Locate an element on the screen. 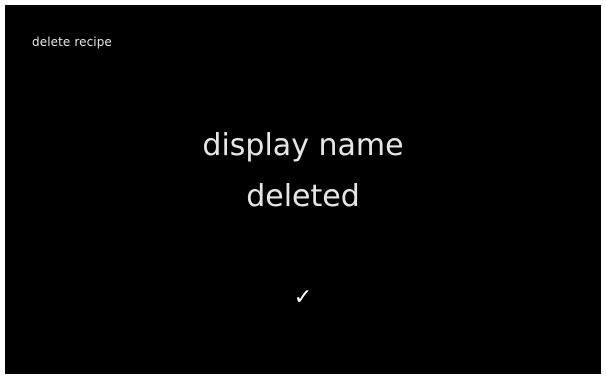  screen-title: delete recipe is located at coordinates (72, 42).